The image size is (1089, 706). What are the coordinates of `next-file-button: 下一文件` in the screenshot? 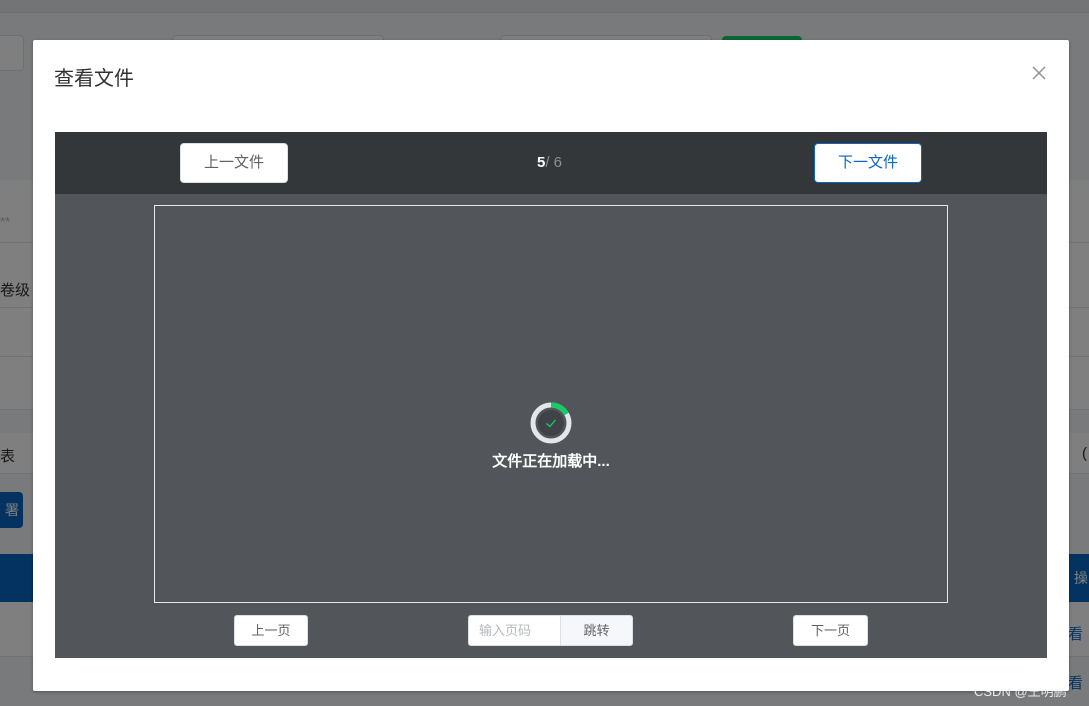 It's located at (868, 163).